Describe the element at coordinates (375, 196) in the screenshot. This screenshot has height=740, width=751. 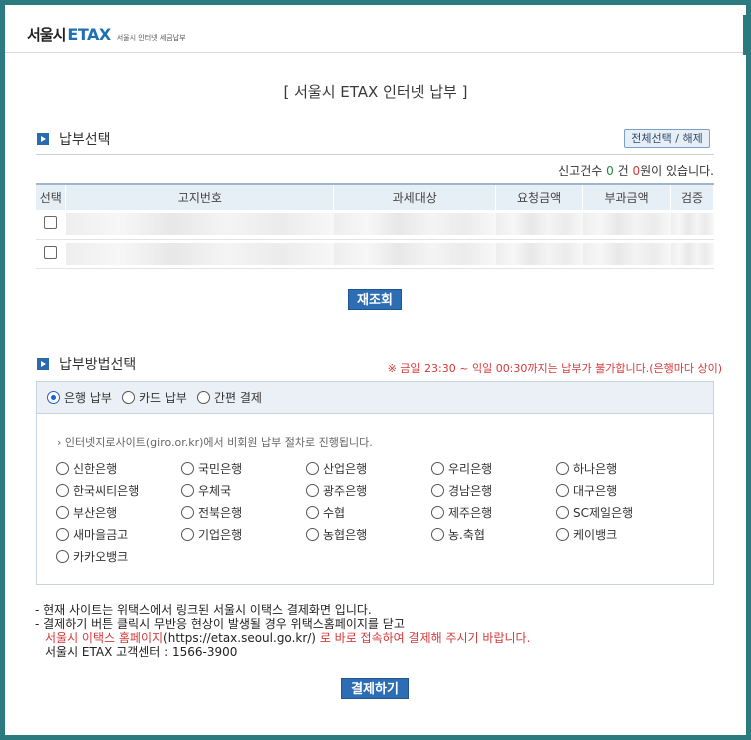
I see `table-header-row: 선택 고지번호 과세대상 요청금액 부과금액 검증` at that location.